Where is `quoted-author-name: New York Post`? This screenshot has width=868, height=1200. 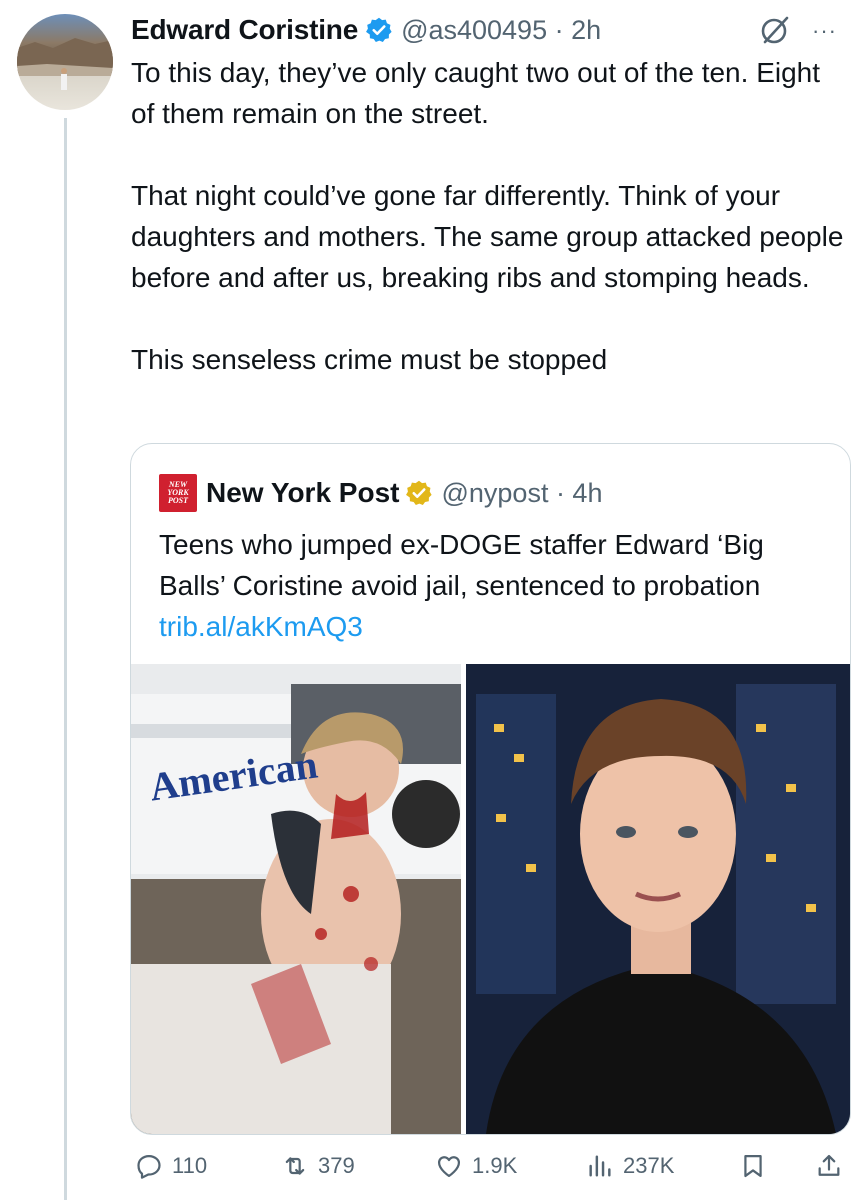 quoted-author-name: New York Post is located at coordinates (302, 493).